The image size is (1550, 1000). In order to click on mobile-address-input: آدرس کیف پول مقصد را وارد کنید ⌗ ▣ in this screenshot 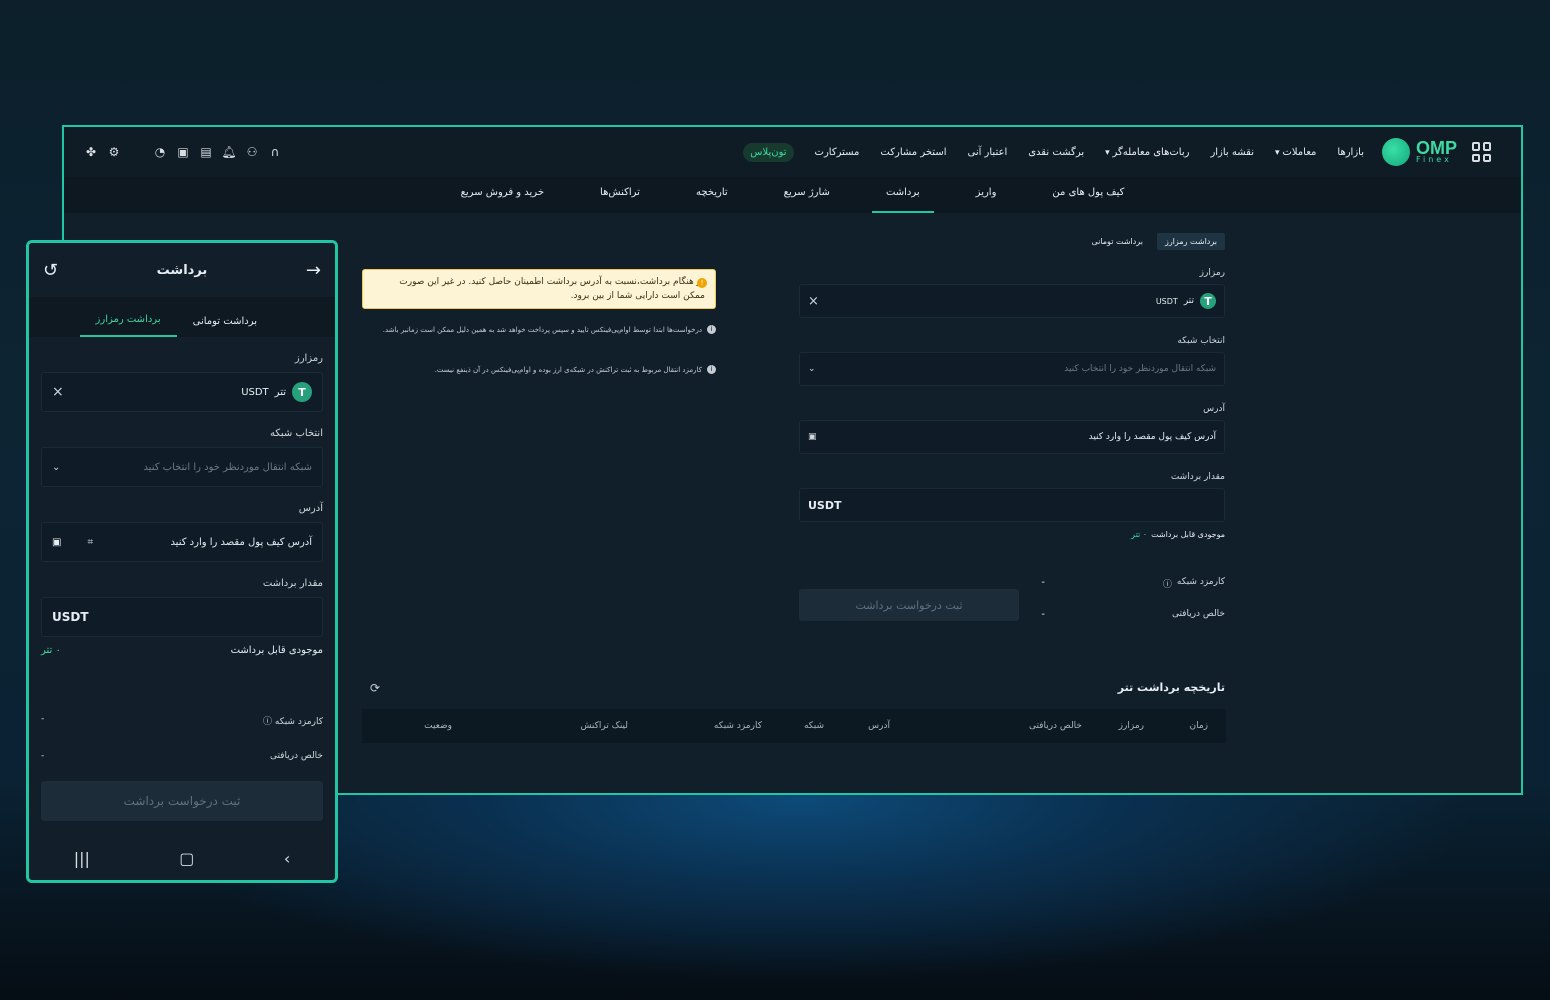, I will do `click(182, 542)`.